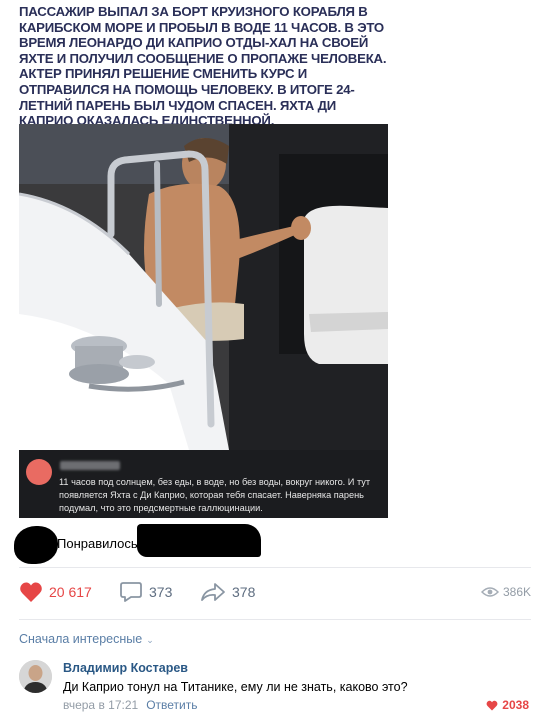 Image resolution: width=550 pixels, height=726 pixels. Describe the element at coordinates (171, 705) in the screenshot. I see `reply-button: Ответить` at that location.